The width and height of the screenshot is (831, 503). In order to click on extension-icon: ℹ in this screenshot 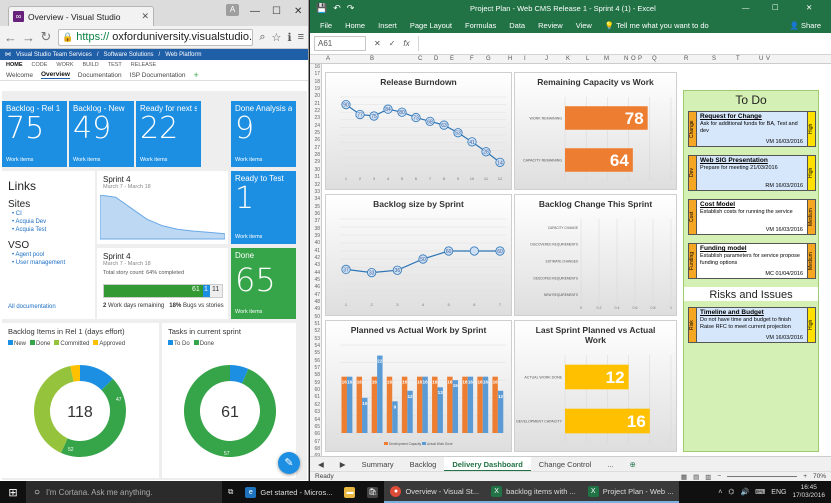, I will do `click(289, 37)`.